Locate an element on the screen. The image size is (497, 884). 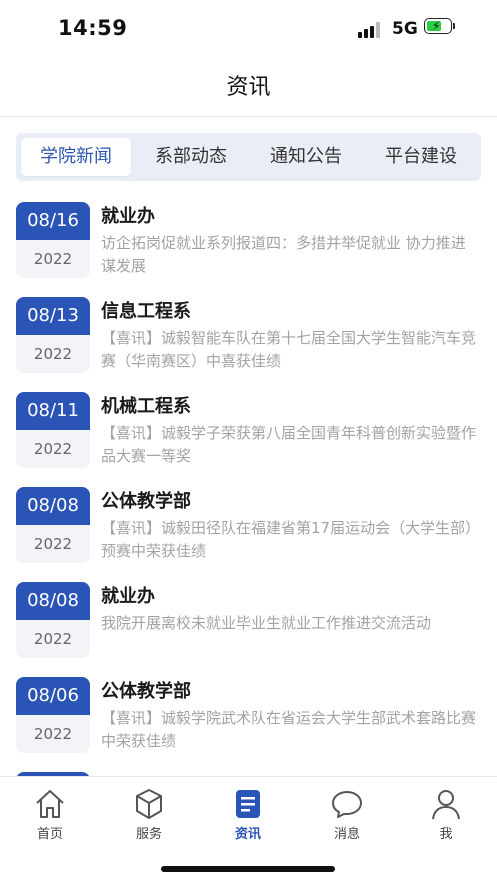
tabbar-services: 服务 is located at coordinates (149, 814).